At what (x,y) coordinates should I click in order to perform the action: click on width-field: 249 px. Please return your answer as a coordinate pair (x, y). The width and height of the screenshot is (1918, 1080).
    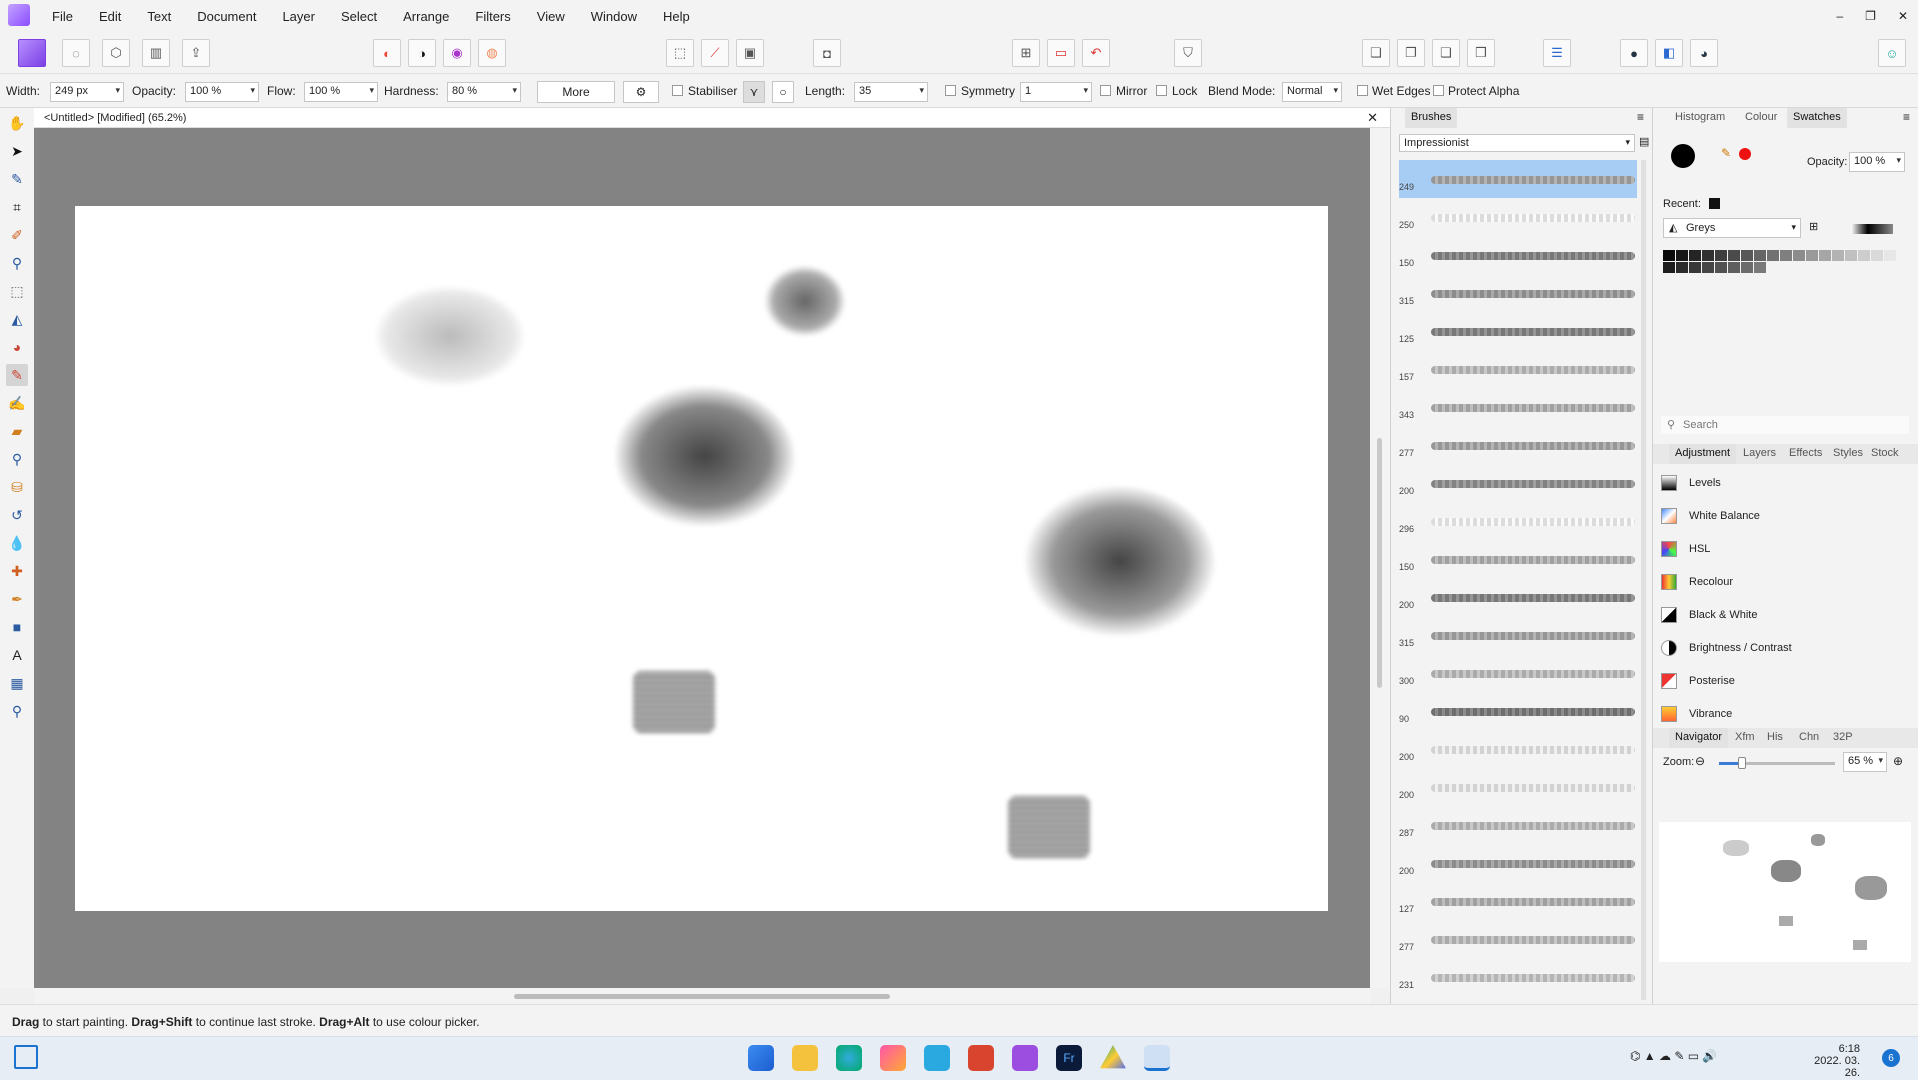
    Looking at the image, I should click on (87, 92).